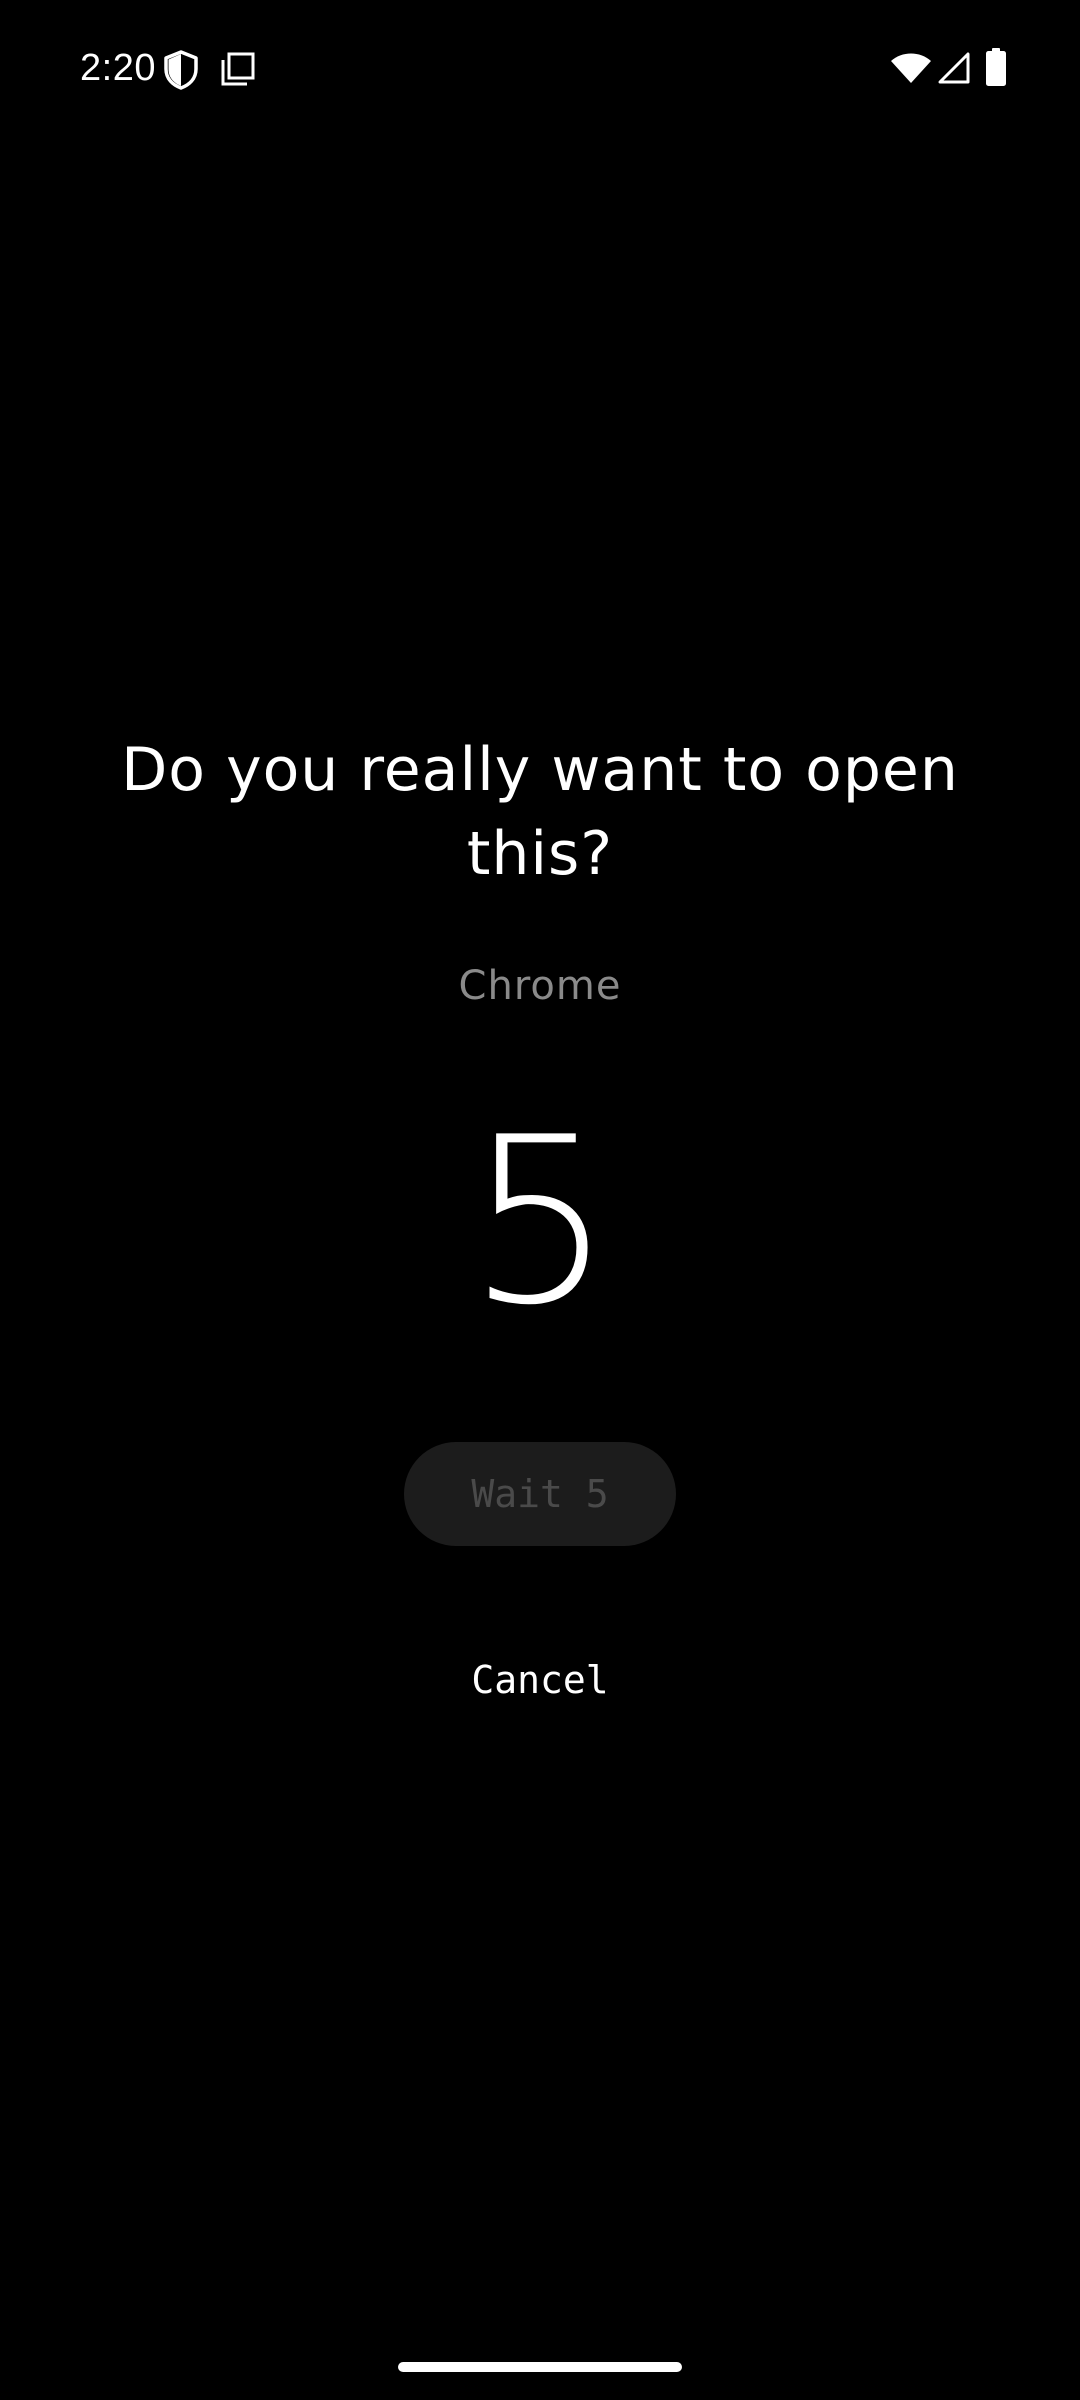  What do you see at coordinates (540, 812) in the screenshot?
I see `confirmation-question: Do you really want to open this?` at bounding box center [540, 812].